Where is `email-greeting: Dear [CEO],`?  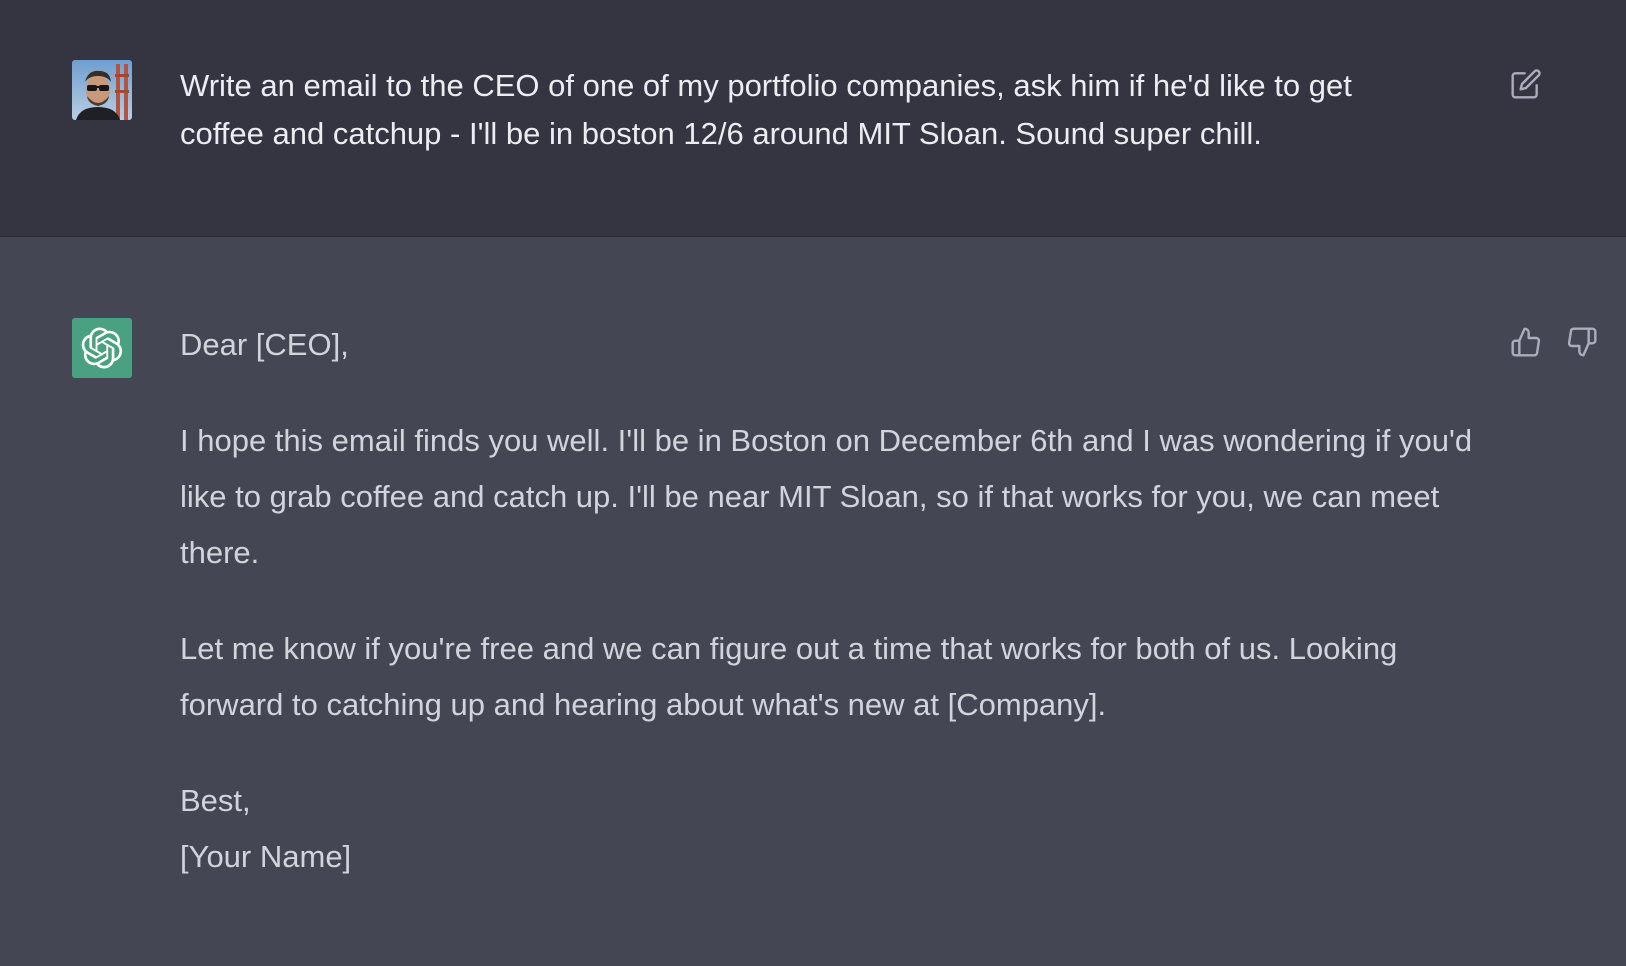
email-greeting: Dear [CEO], is located at coordinates (264, 344).